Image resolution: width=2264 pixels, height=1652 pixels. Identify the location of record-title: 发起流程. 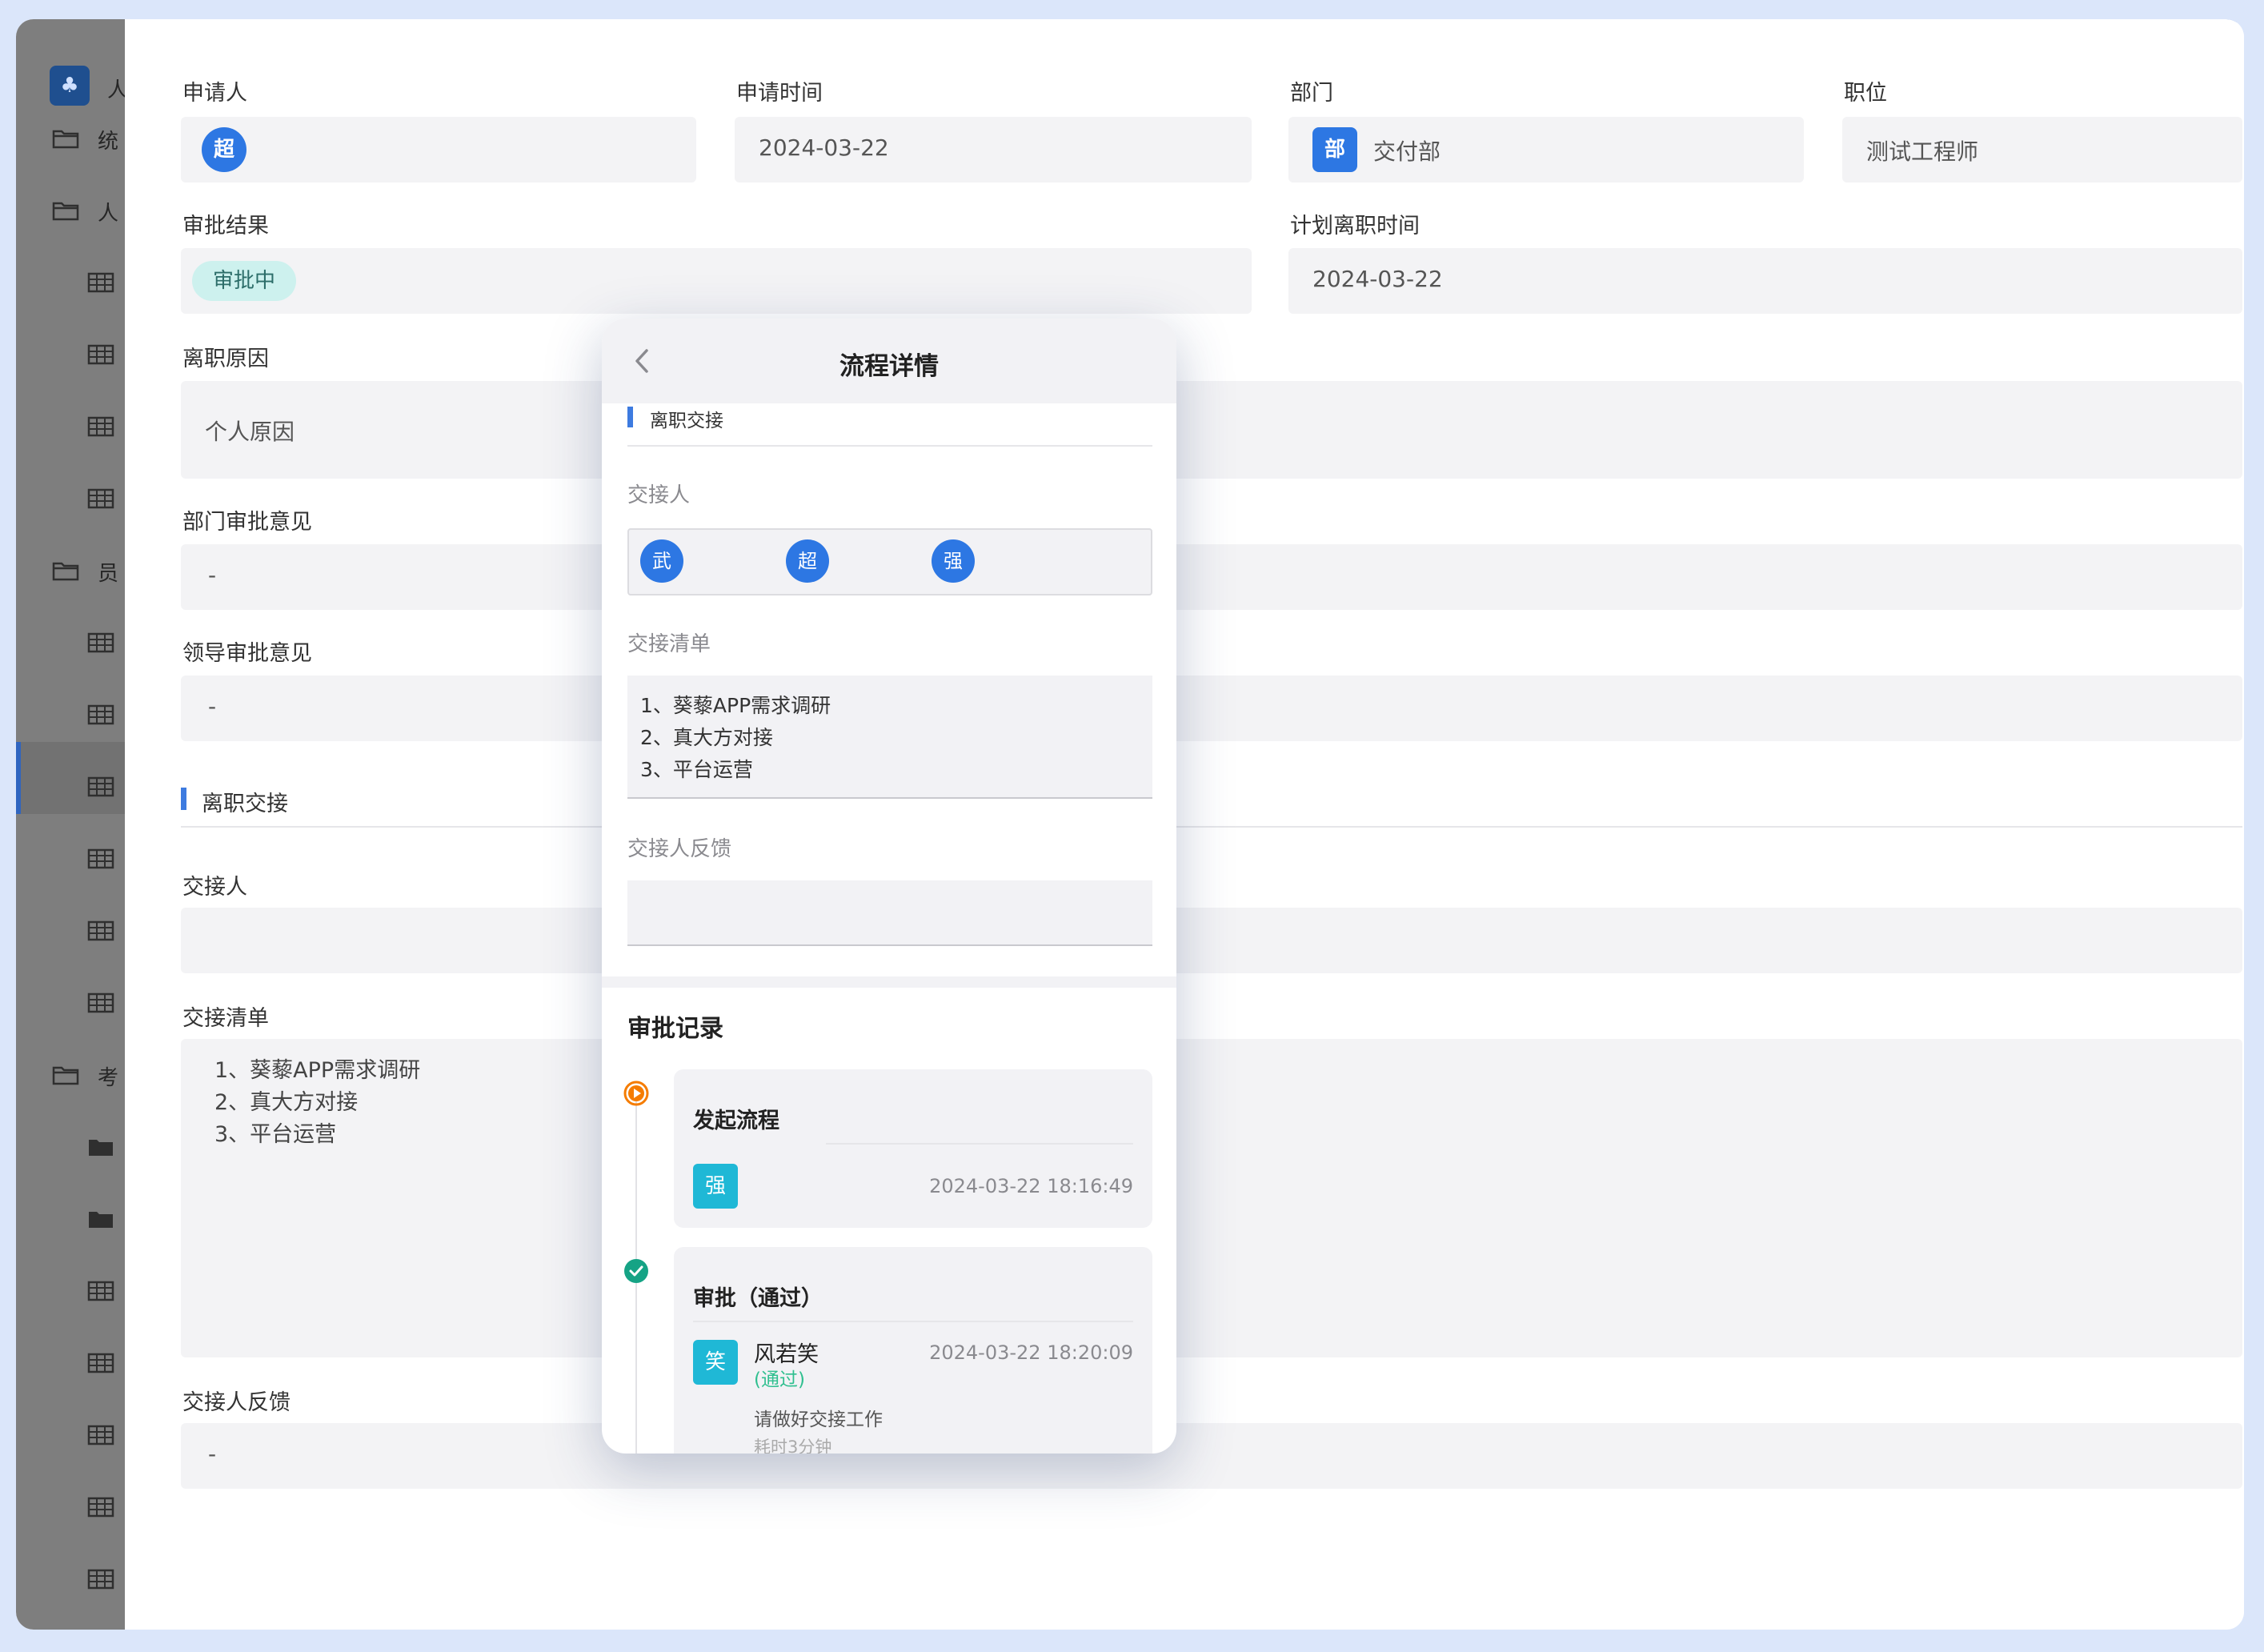
(736, 1121).